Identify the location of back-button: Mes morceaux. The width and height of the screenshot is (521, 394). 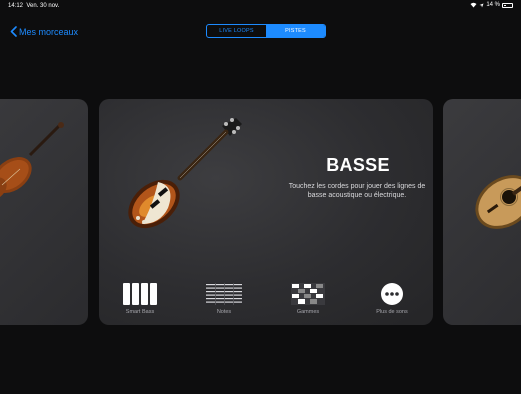
(44, 31).